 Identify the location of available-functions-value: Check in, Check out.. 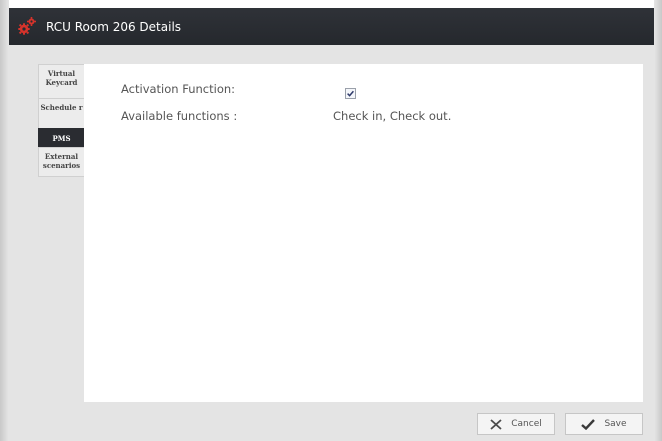
(392, 116).